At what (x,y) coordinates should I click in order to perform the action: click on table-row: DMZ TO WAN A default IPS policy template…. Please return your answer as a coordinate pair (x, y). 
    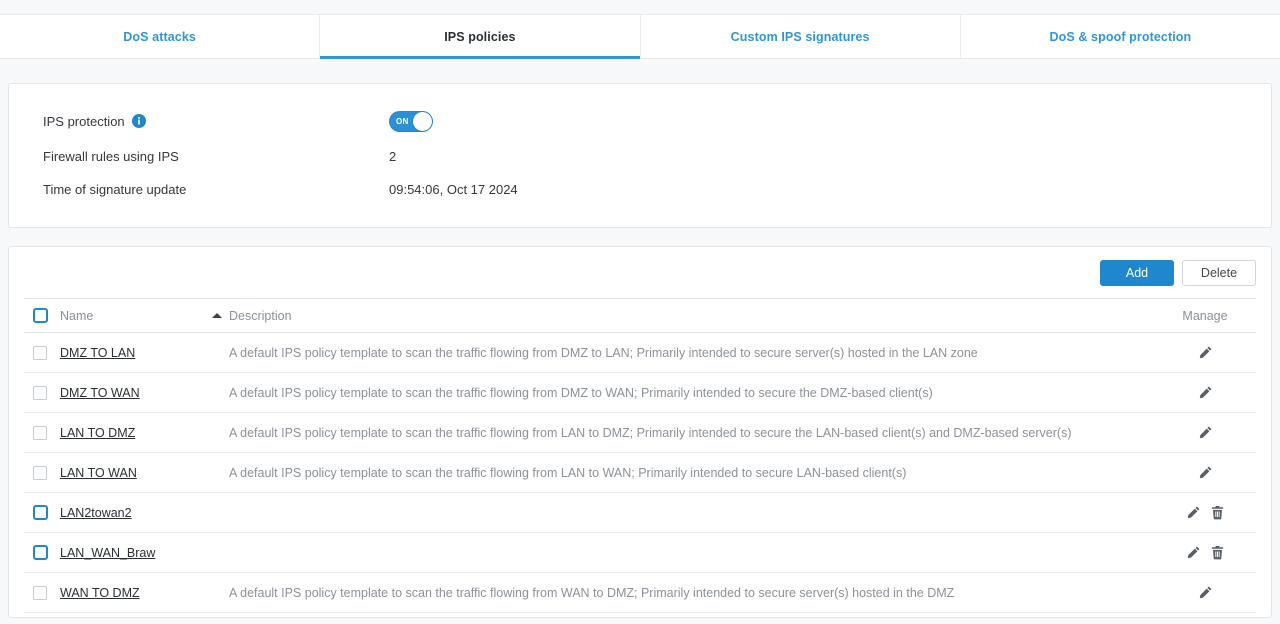
    Looking at the image, I should click on (640, 393).